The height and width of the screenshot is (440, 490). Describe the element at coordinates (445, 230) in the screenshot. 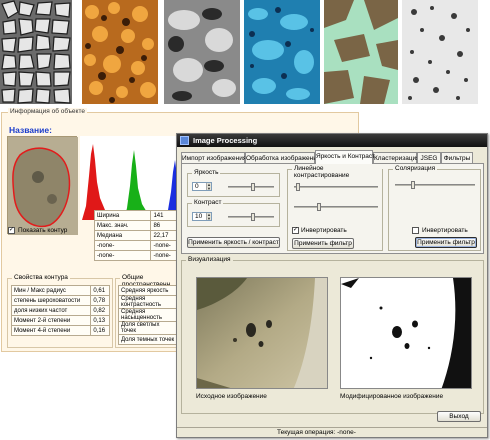

I see `solarization-invert-label: Инвертировать` at that location.